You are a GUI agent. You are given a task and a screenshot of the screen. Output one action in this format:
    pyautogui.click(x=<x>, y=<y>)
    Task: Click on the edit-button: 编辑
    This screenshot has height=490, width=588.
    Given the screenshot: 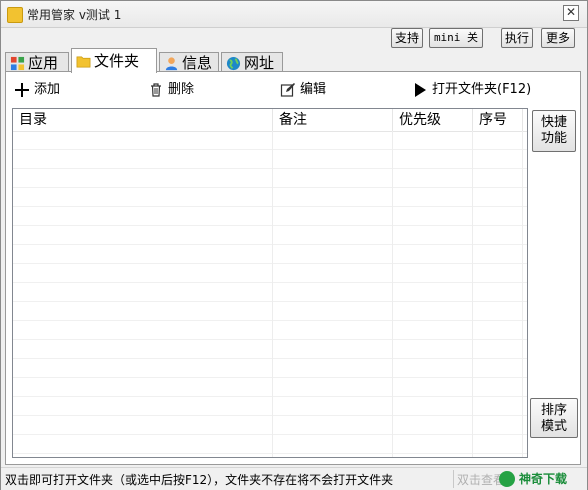 What is the action you would take?
    pyautogui.click(x=303, y=90)
    